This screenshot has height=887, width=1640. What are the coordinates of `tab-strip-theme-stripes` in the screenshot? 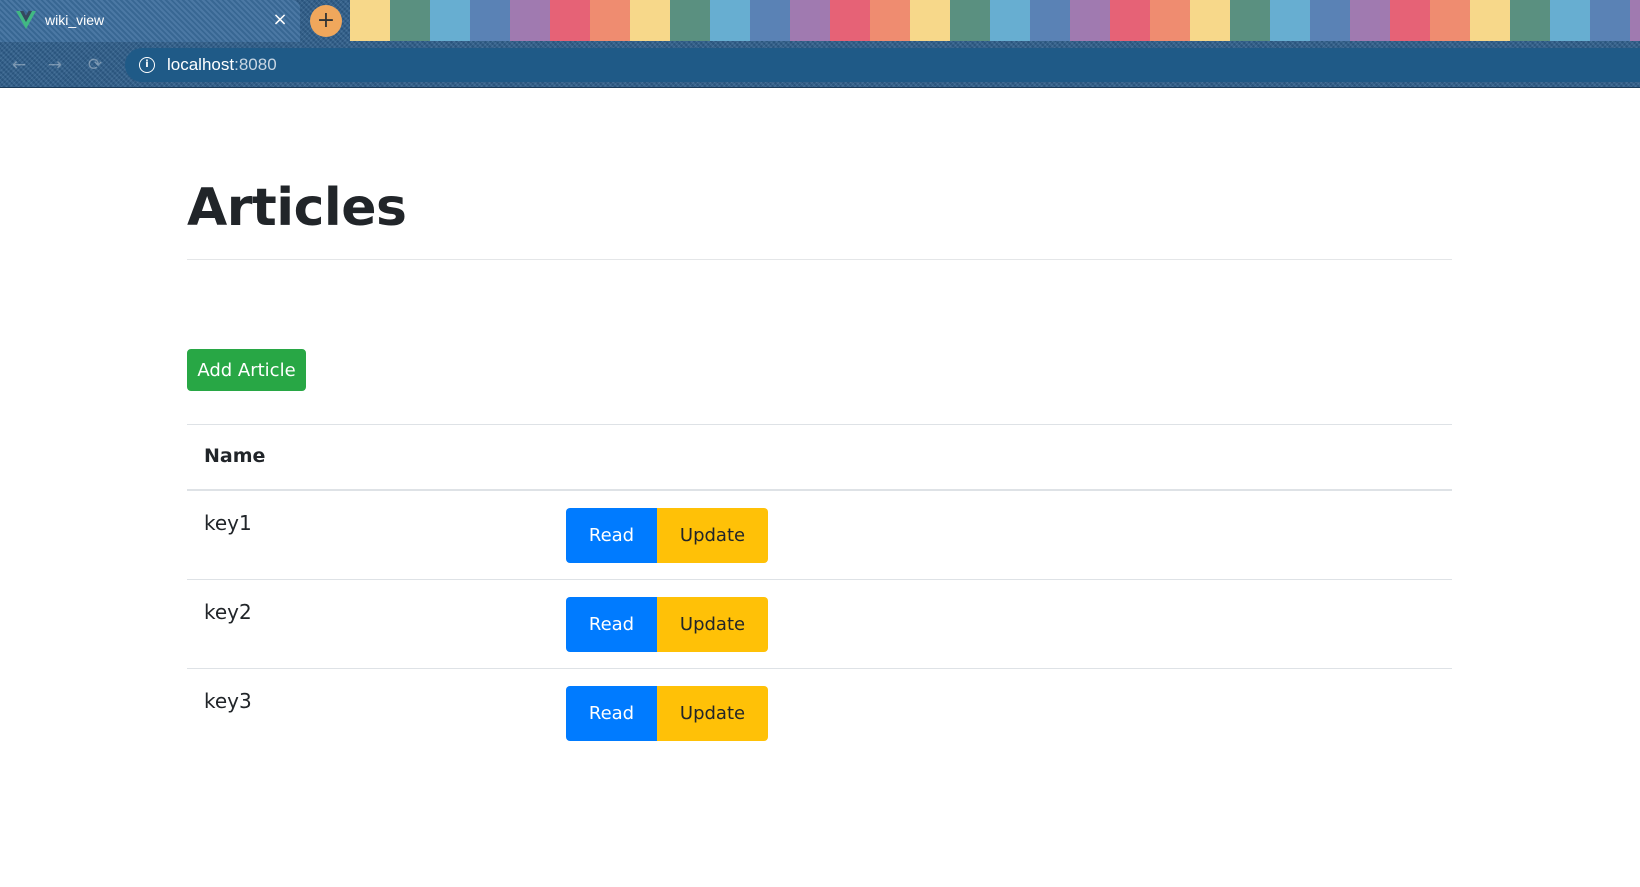 It's located at (995, 20).